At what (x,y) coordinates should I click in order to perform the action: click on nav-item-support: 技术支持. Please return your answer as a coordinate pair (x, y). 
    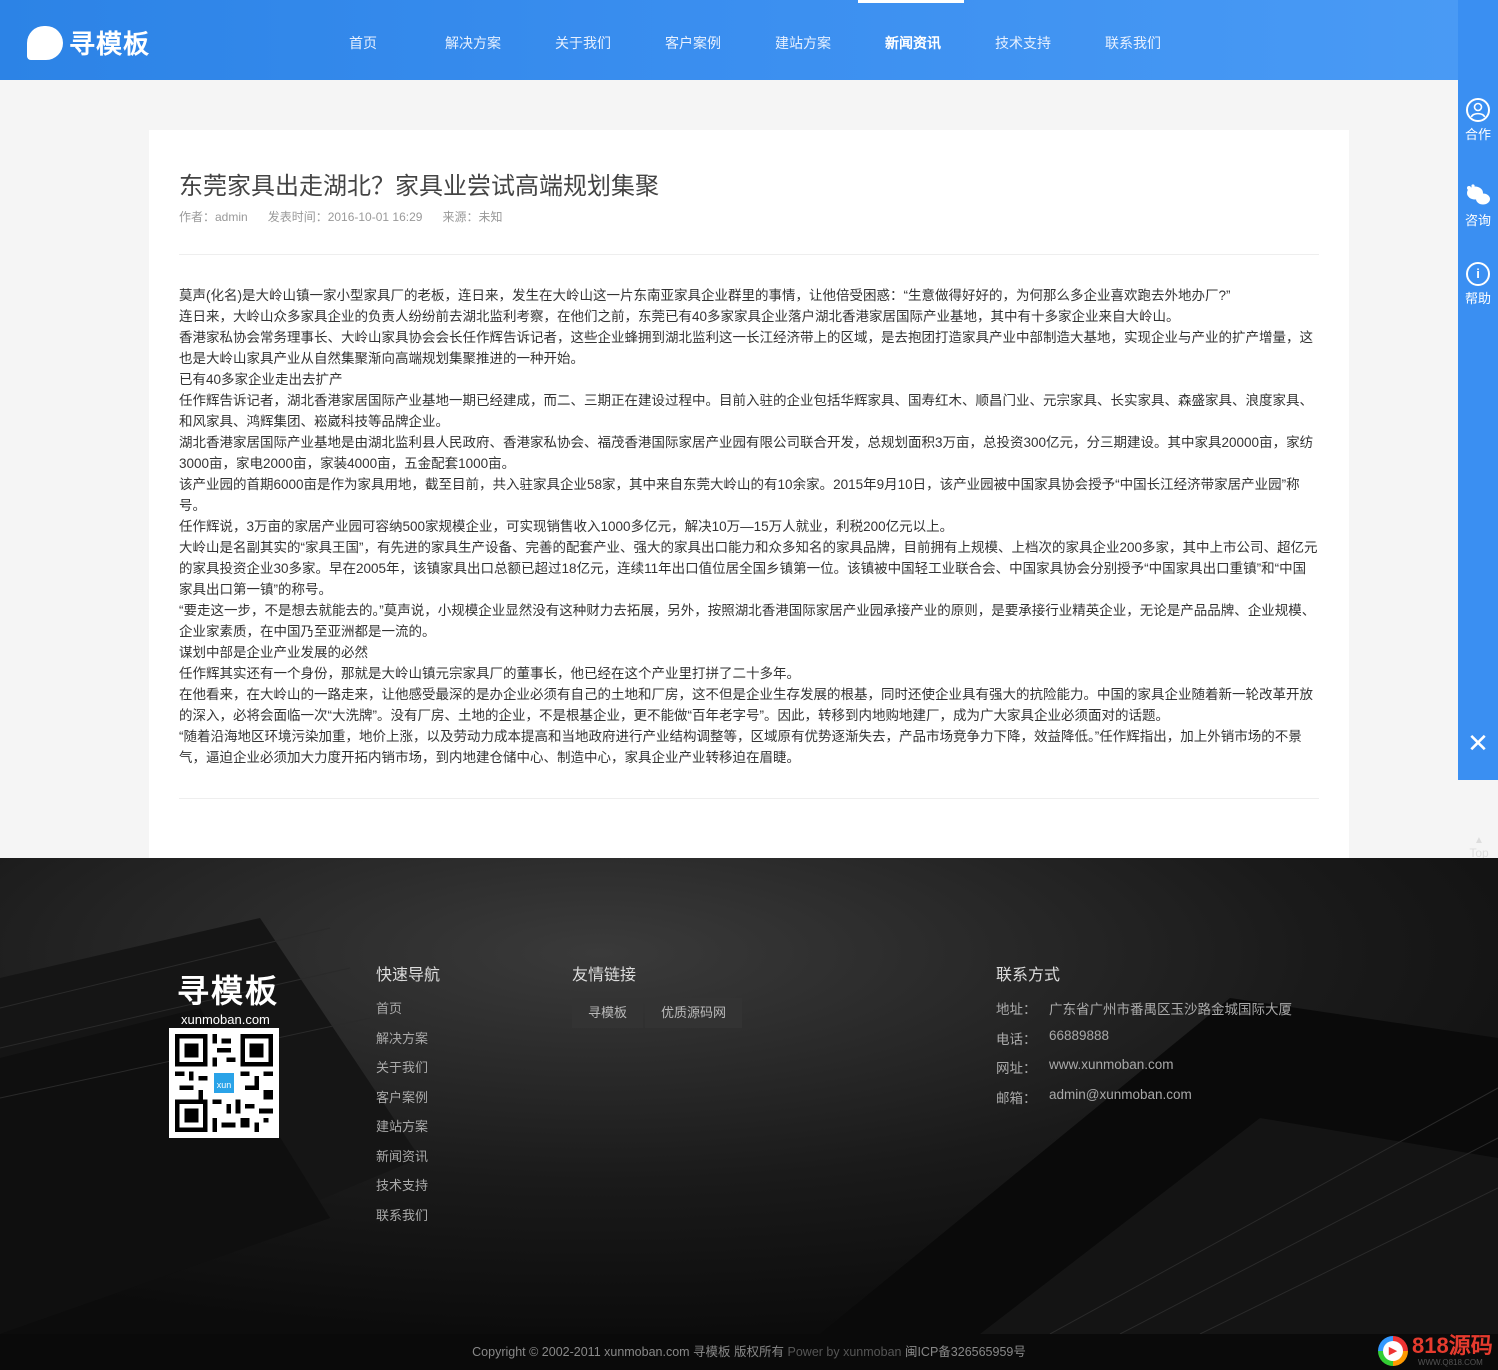
    Looking at the image, I should click on (1023, 40).